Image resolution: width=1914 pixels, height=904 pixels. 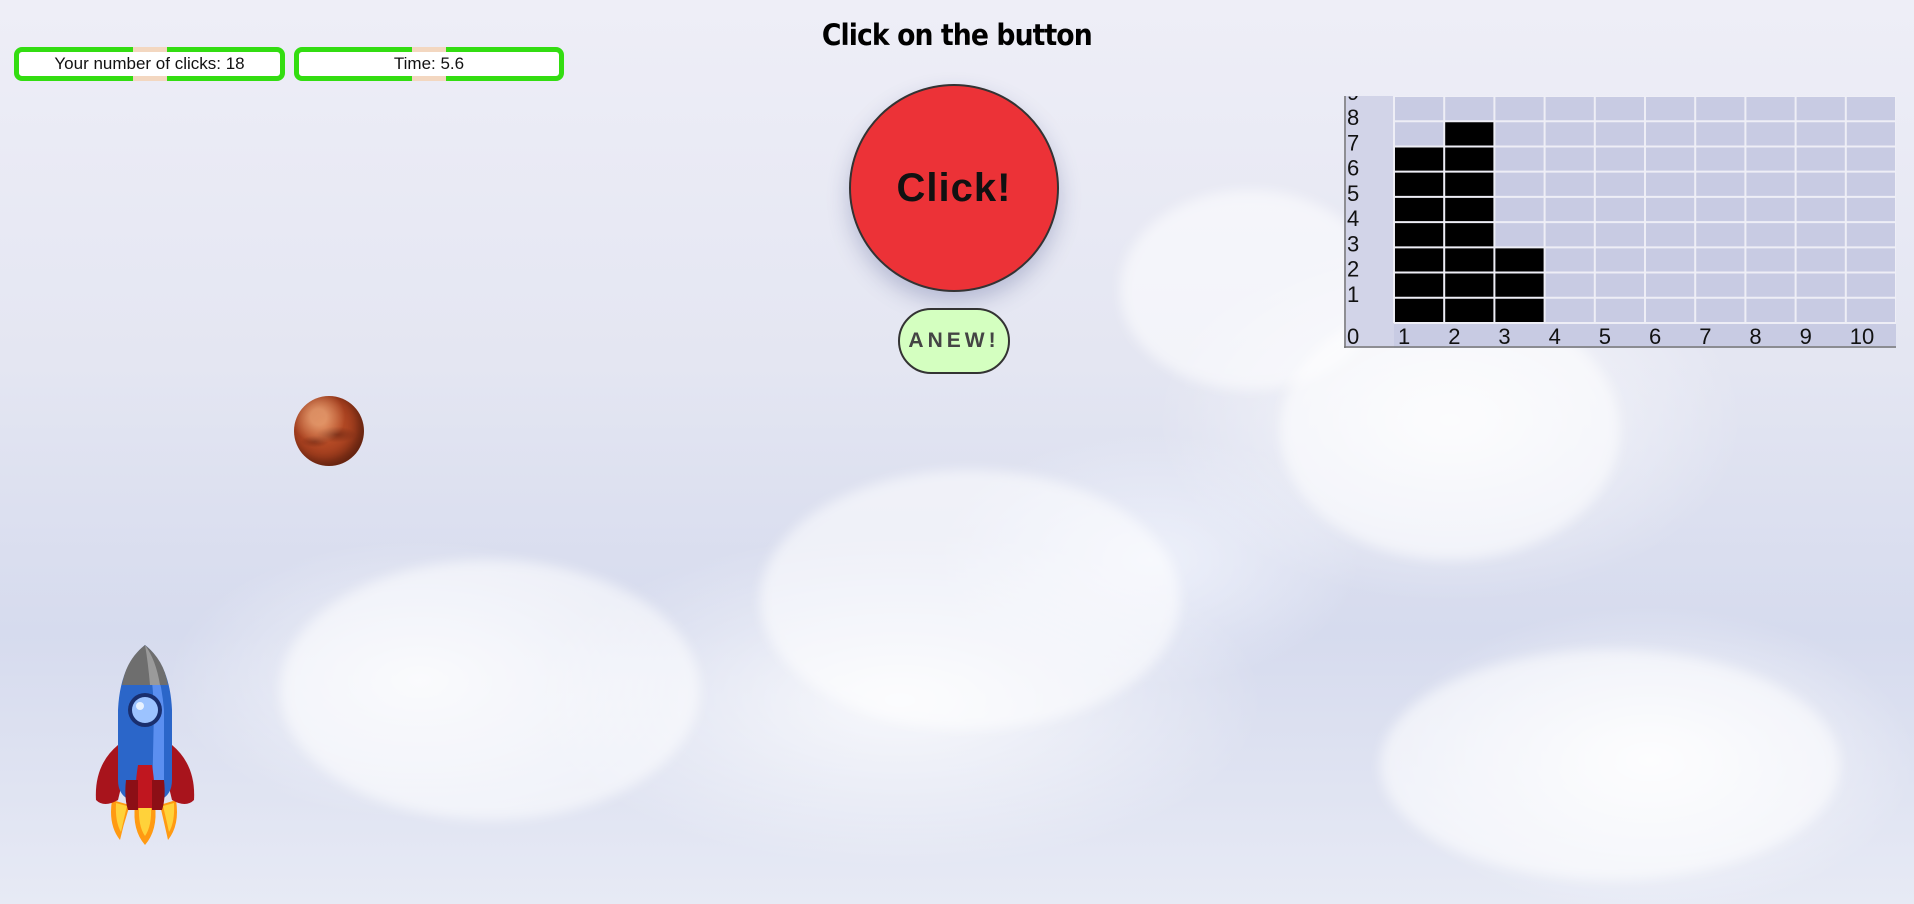 I want to click on page-title: Click on the button, so click(x=957, y=35).